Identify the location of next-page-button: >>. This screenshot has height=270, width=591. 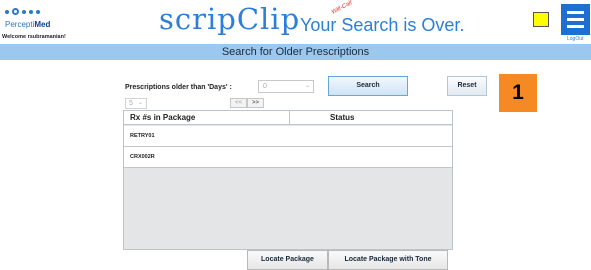
(255, 103).